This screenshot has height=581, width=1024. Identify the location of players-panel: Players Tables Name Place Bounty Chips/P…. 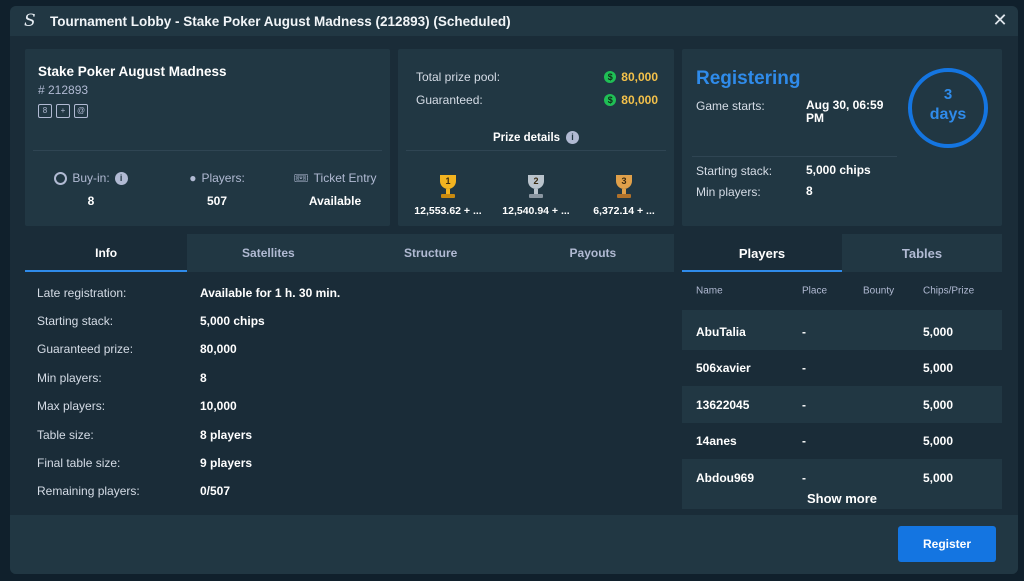
(842, 371).